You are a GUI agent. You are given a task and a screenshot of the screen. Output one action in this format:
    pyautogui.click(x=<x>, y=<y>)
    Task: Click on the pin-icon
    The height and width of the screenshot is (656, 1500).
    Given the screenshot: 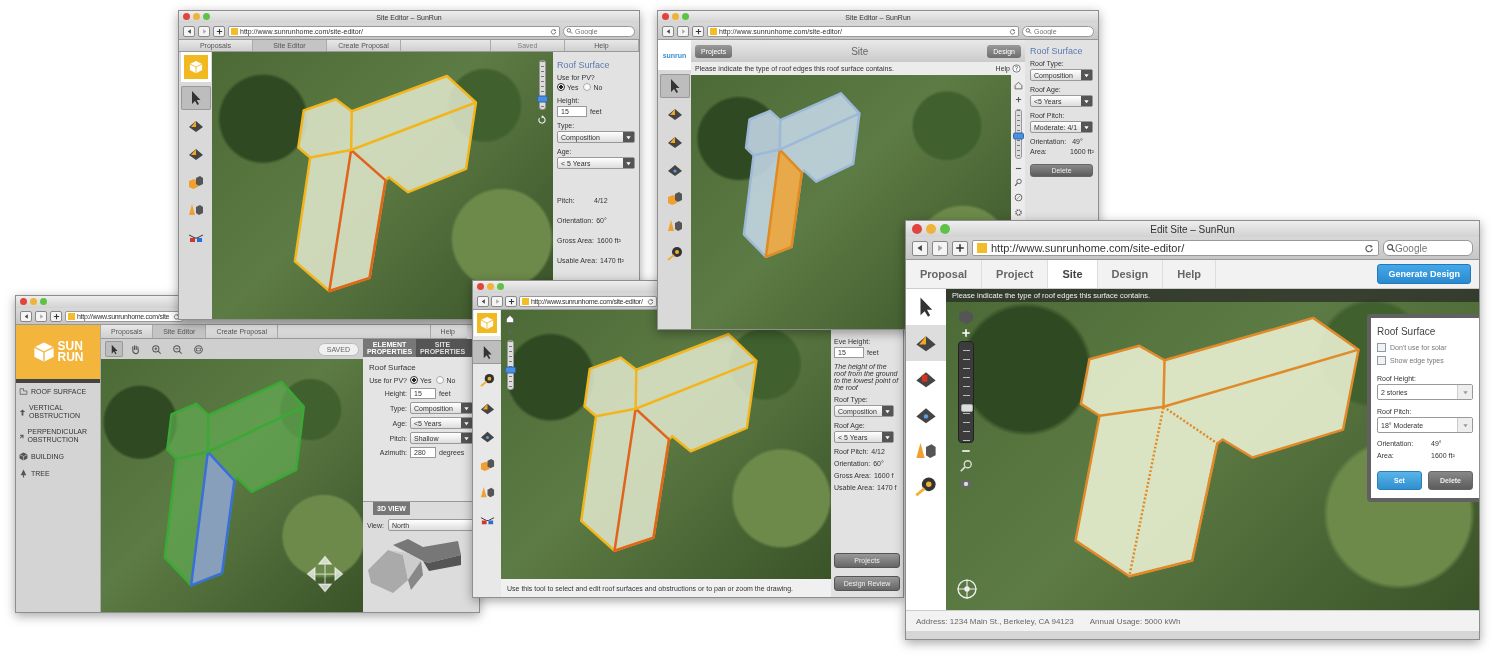 What is the action you would take?
    pyautogui.click(x=23, y=412)
    